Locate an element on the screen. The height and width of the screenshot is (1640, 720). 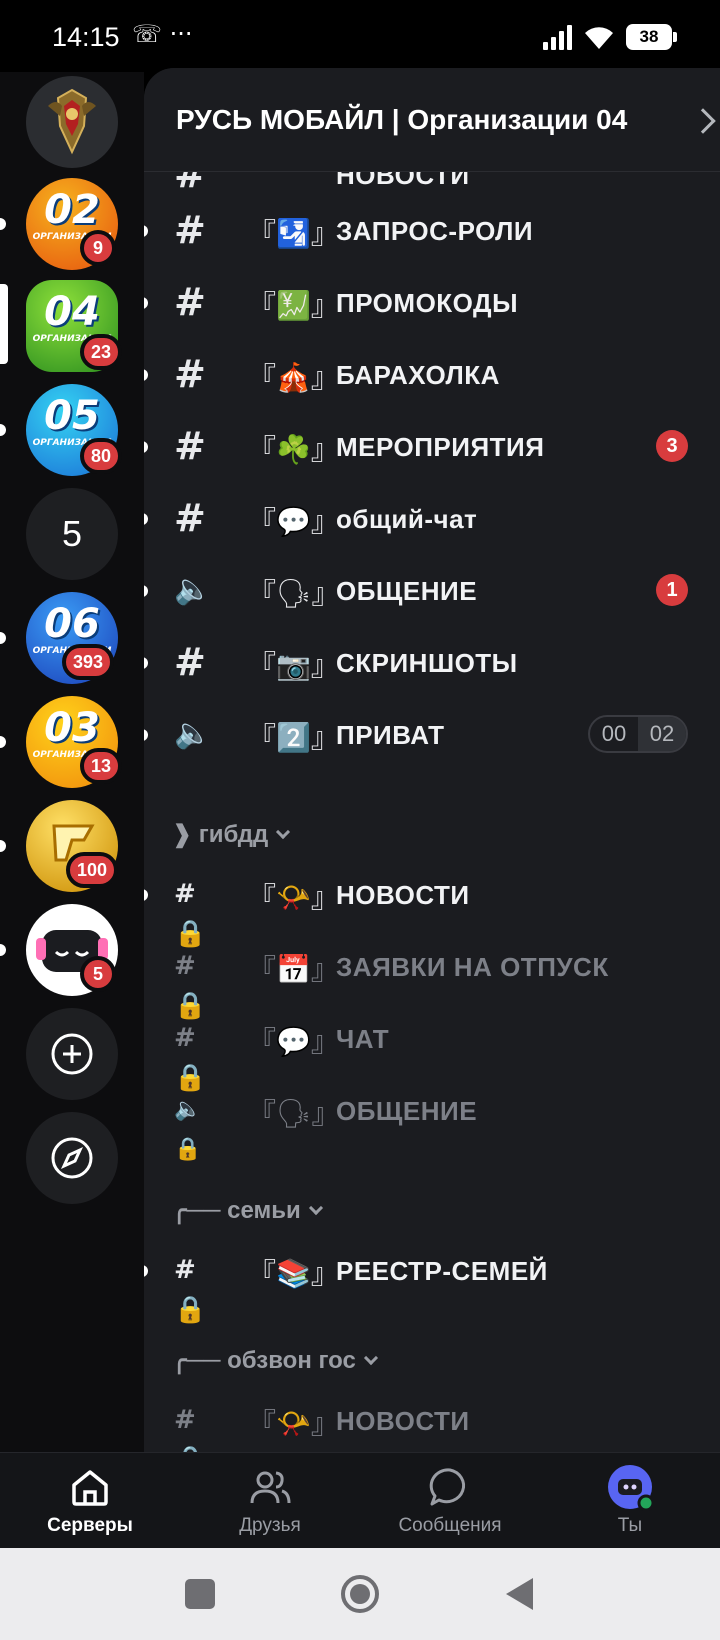
server-number: 04 is located at coordinates (72, 312).